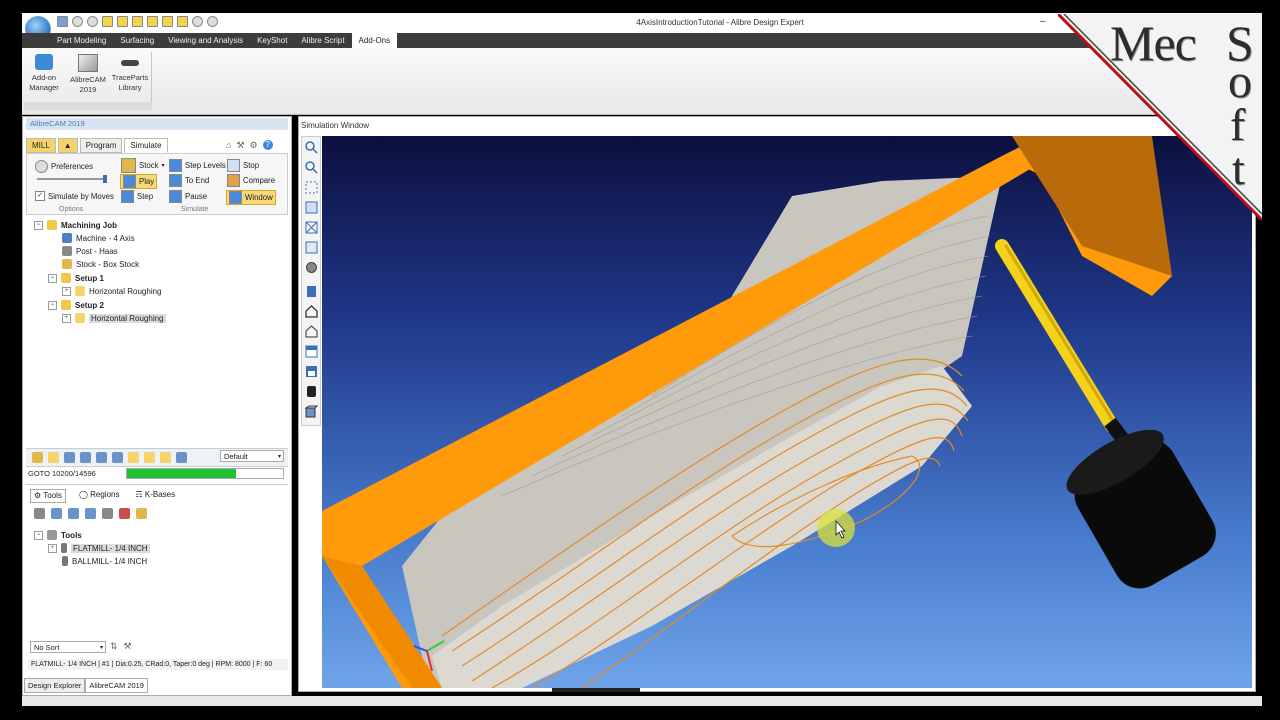 Image resolution: width=1280 pixels, height=720 pixels. I want to click on pause-button: Pause, so click(188, 196).